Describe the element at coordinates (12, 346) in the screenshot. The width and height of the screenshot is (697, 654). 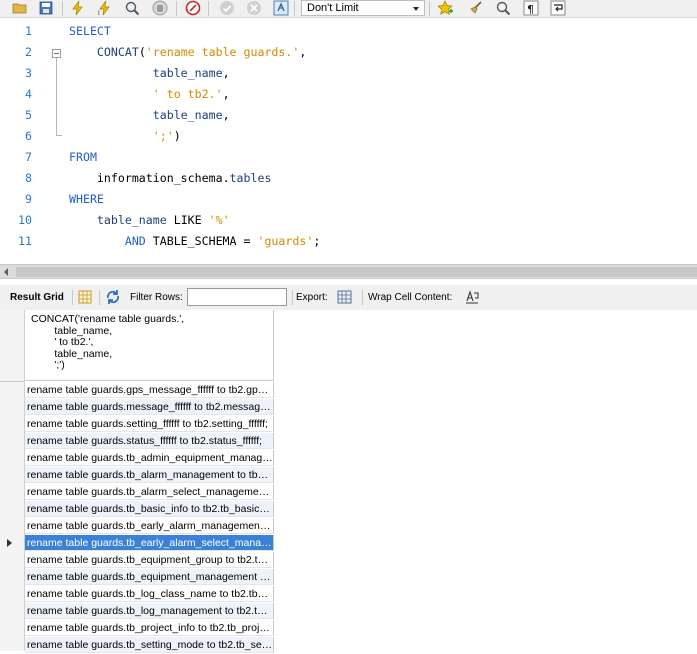
I see `grid-corner-cell` at that location.